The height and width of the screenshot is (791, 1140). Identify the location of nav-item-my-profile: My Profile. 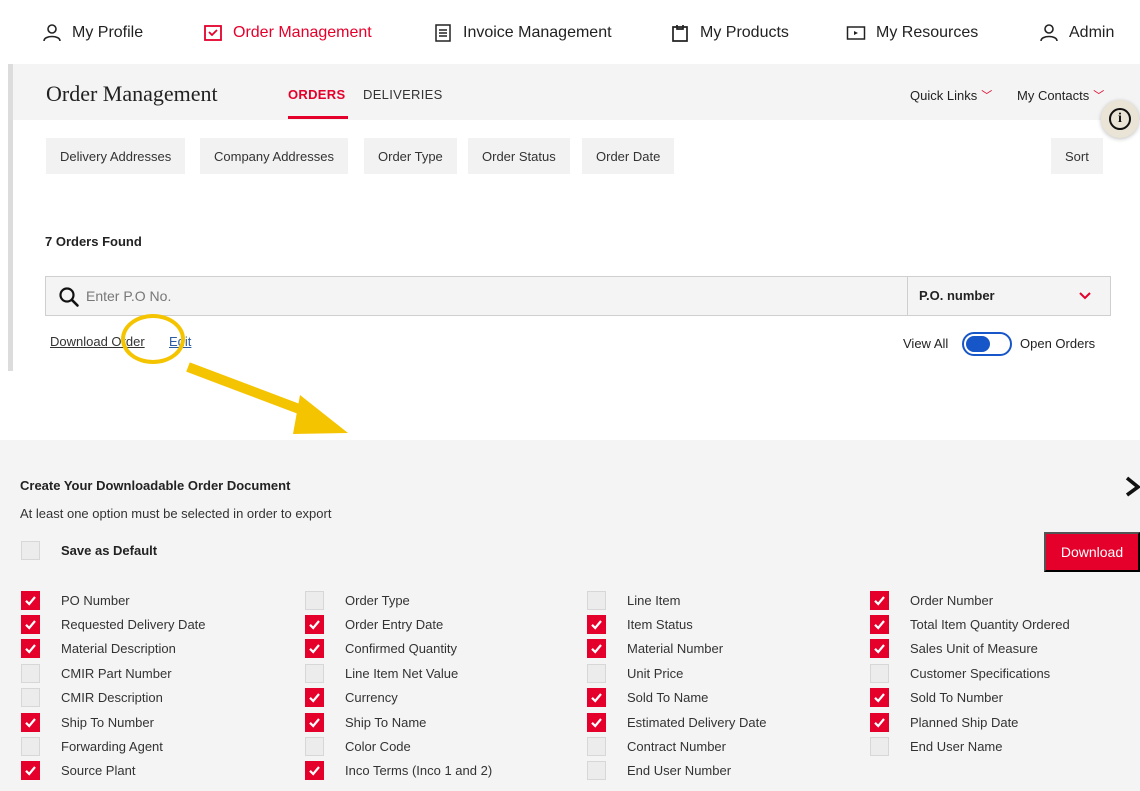
(92, 33).